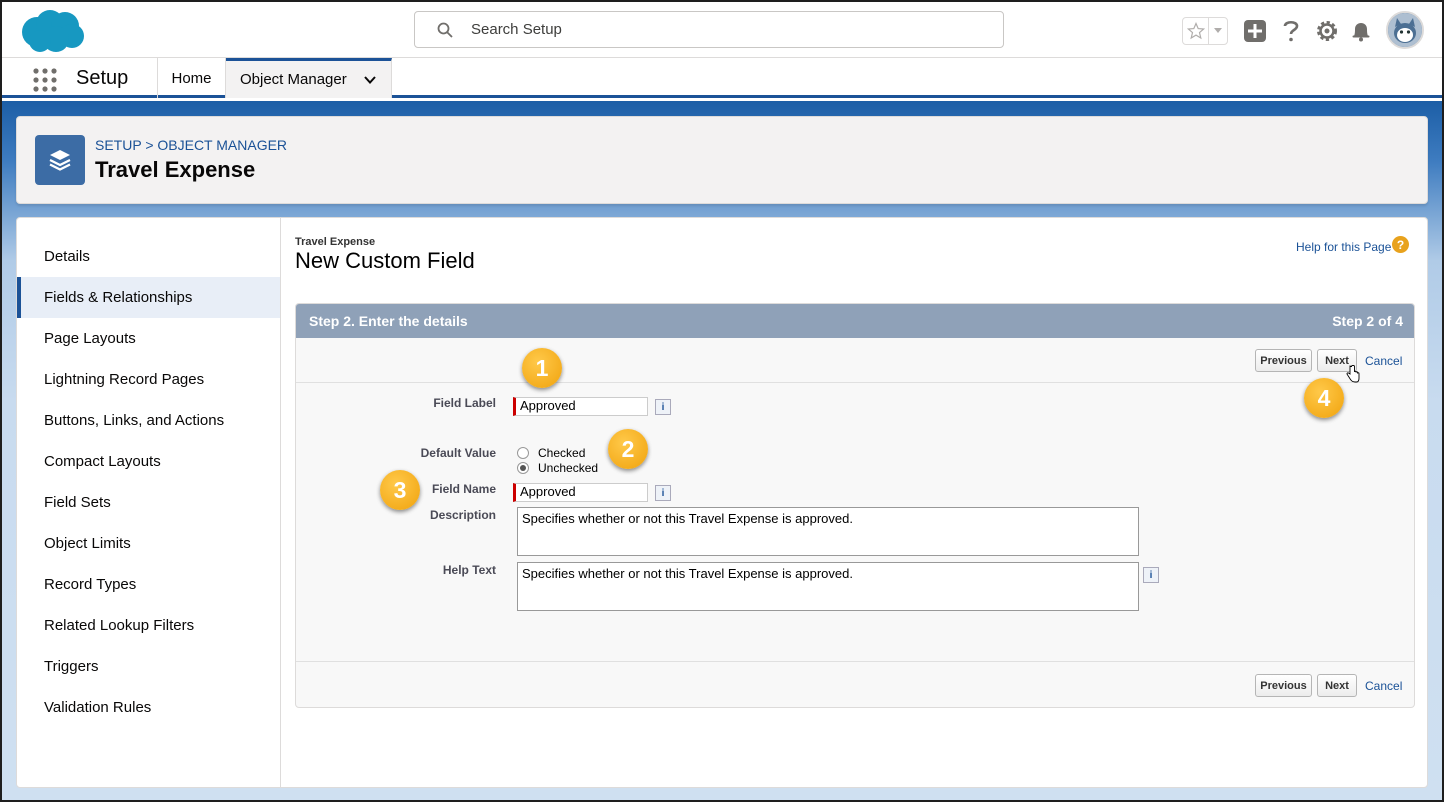 The height and width of the screenshot is (802, 1444). Describe the element at coordinates (192, 78) in the screenshot. I see `tab-home: Home` at that location.